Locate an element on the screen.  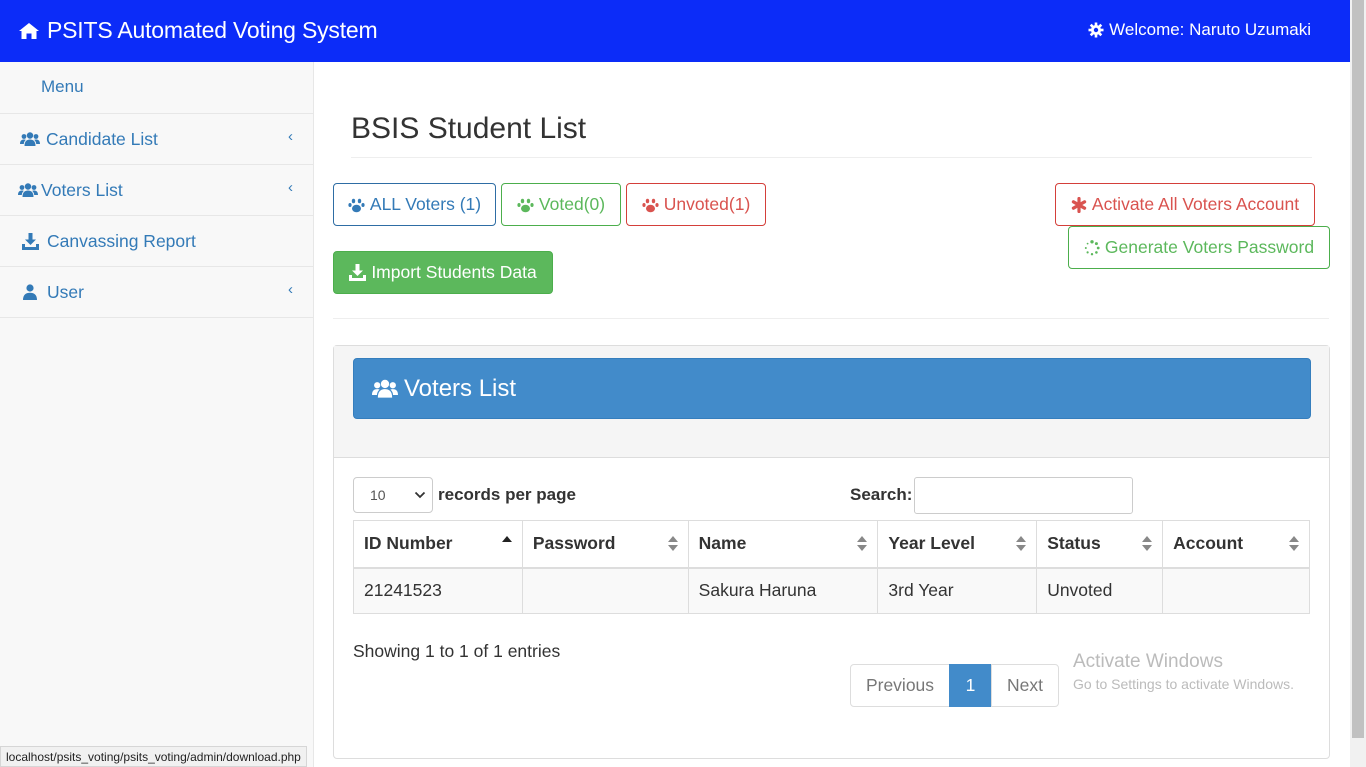
table-row: 21241523 Sakura Haruna 3rd Year Unvoted is located at coordinates (831, 590).